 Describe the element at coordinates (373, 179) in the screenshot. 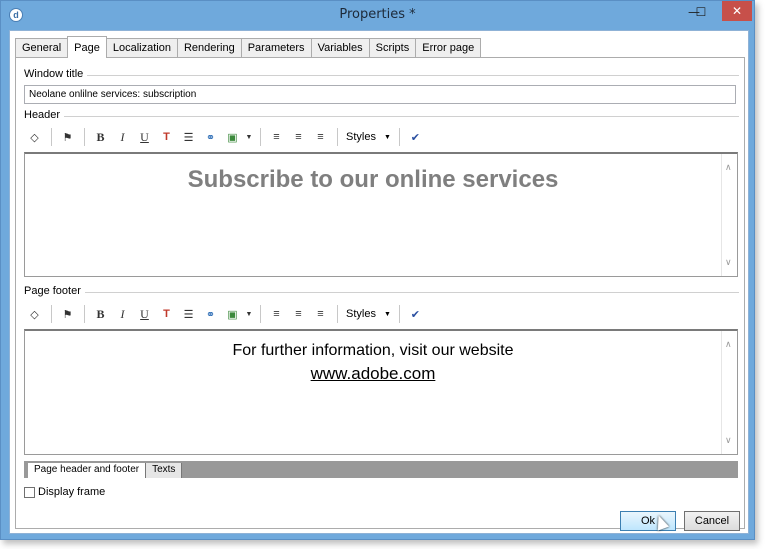

I see `header-heading-text: Subscribe to our online services` at that location.